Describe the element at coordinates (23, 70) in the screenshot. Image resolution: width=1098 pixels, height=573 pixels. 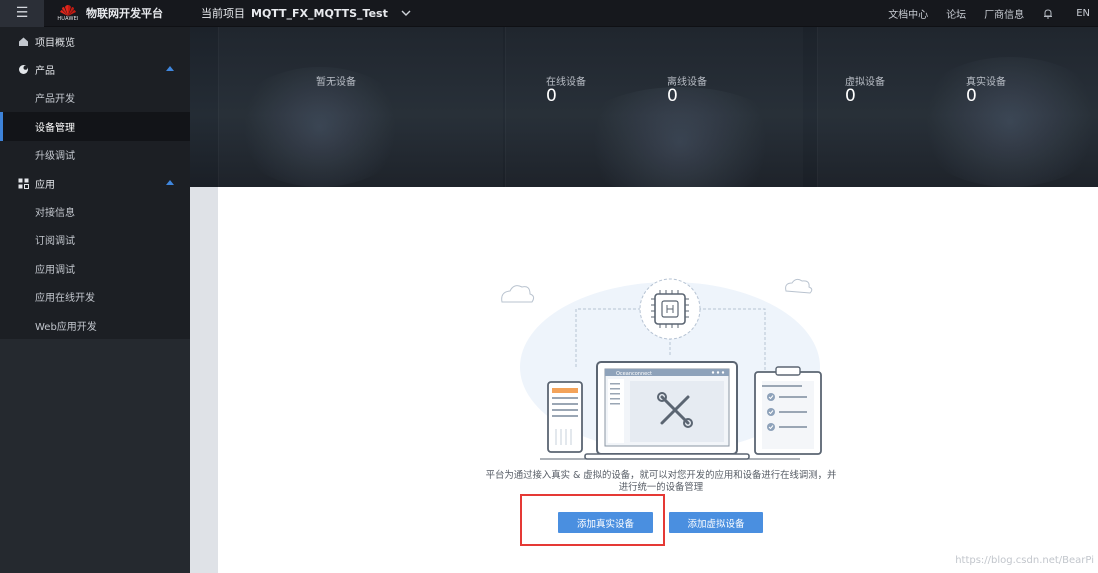
I see `product-icon` at that location.